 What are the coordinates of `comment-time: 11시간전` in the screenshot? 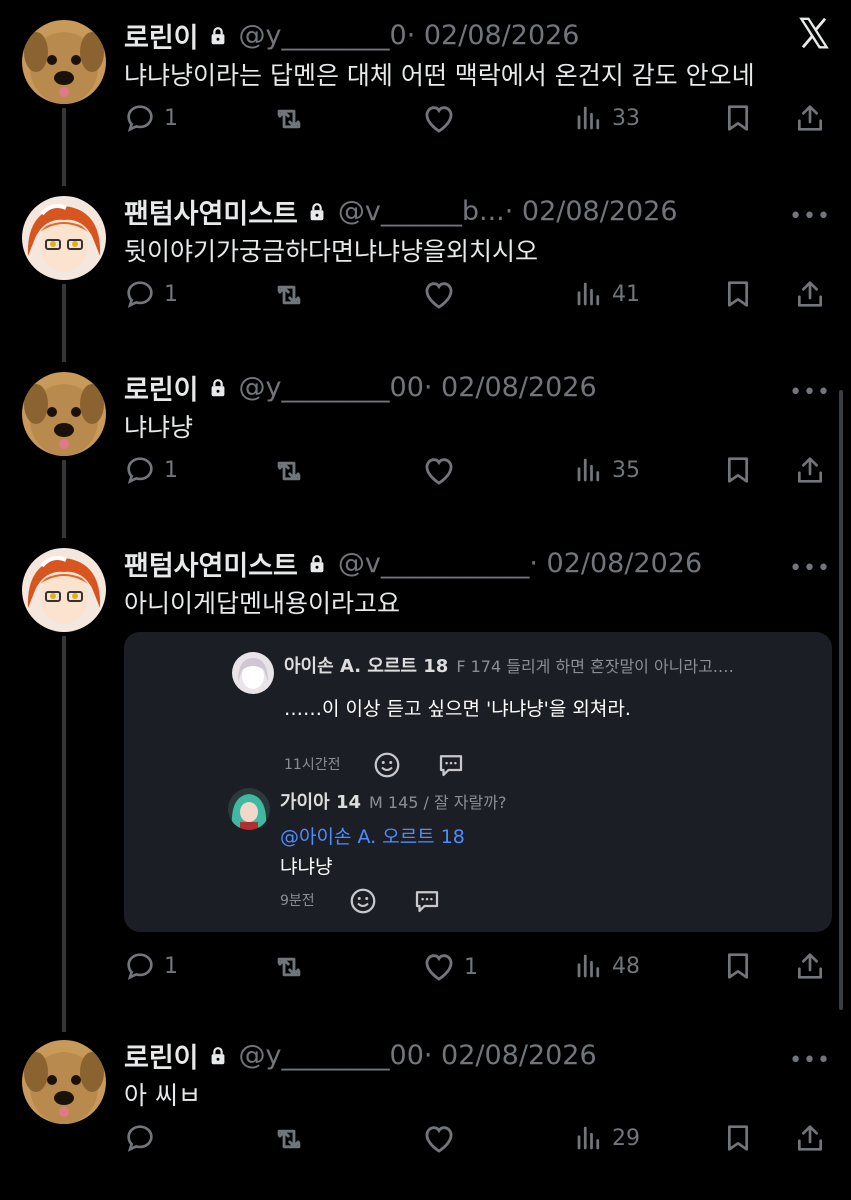 It's located at (312, 765).